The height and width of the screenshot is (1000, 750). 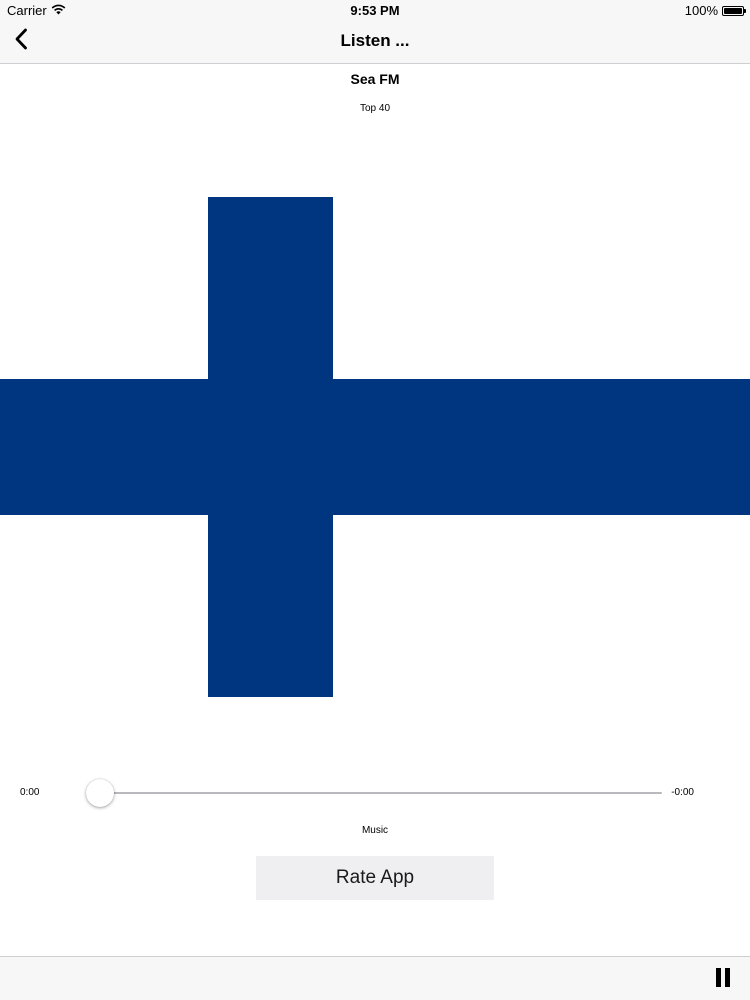 I want to click on progress-slider-track, so click(x=381, y=793).